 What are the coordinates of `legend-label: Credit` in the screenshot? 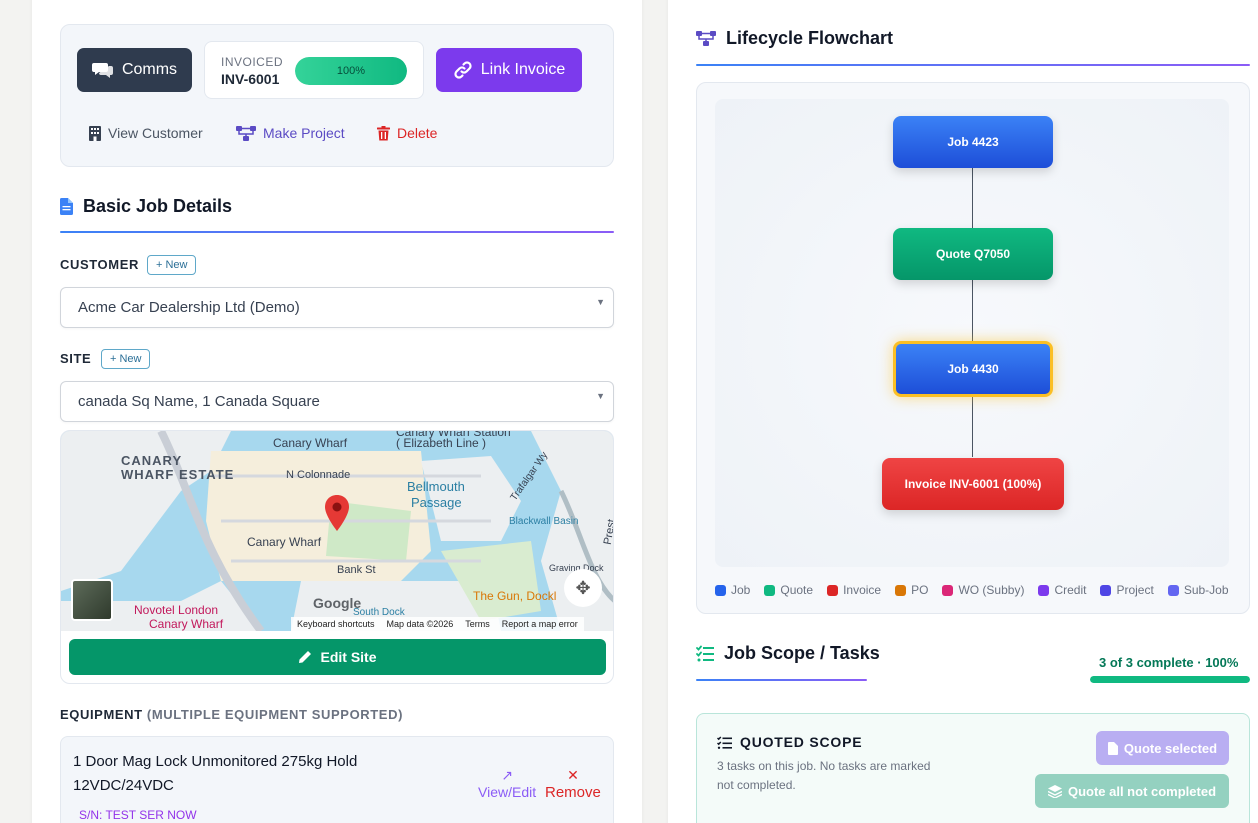 It's located at (1070, 590).